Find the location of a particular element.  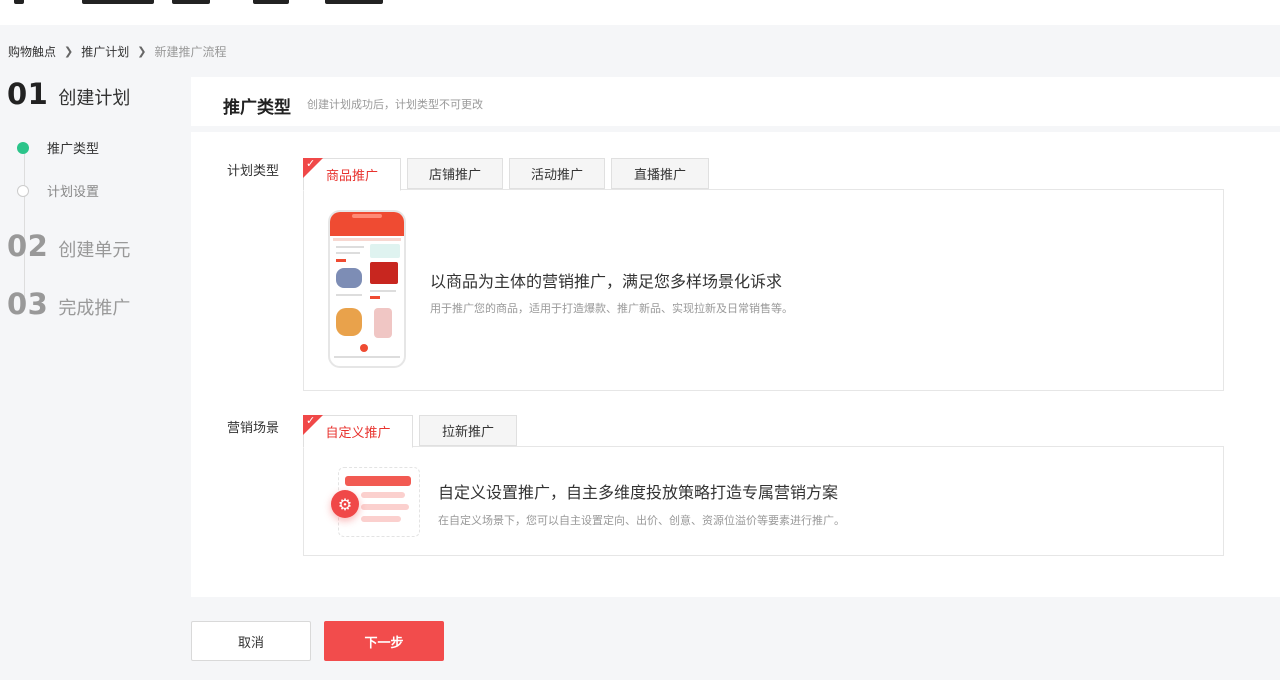

step-connector-line is located at coordinates (24, 222).